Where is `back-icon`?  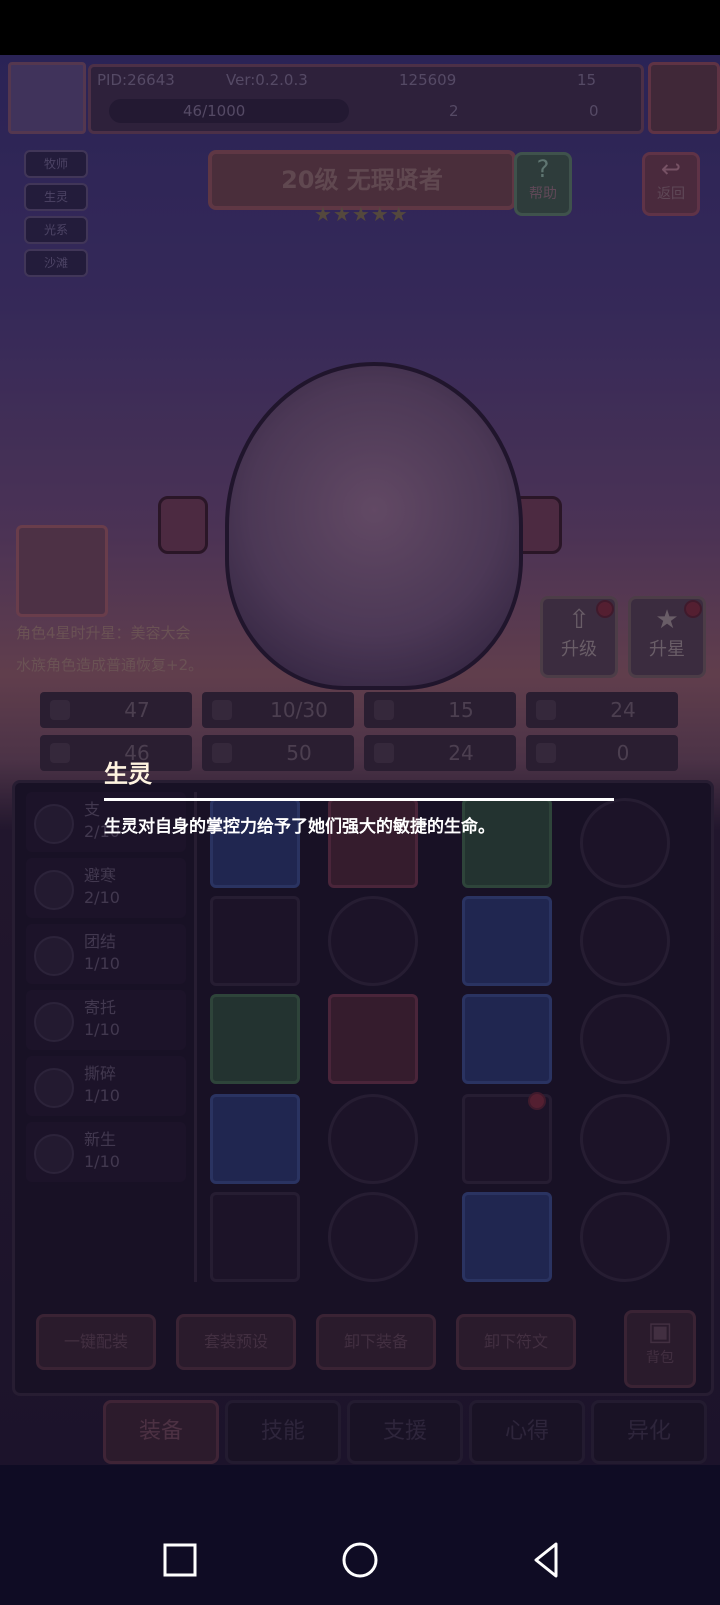
back-icon is located at coordinates (548, 1560).